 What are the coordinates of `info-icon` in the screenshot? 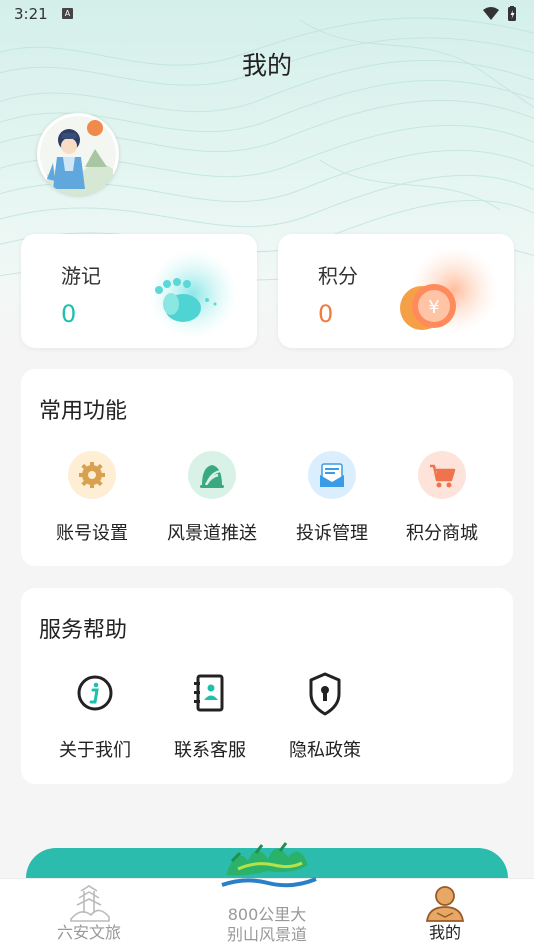 It's located at (95, 693).